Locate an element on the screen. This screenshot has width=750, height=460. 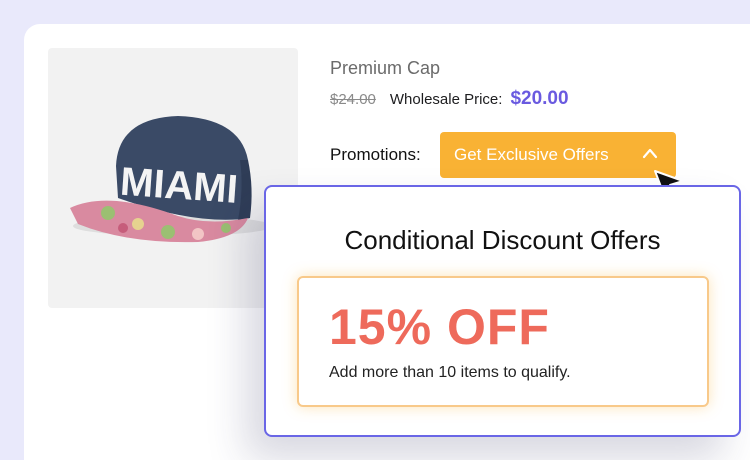
wholesale-price: $20.00 is located at coordinates (539, 98).